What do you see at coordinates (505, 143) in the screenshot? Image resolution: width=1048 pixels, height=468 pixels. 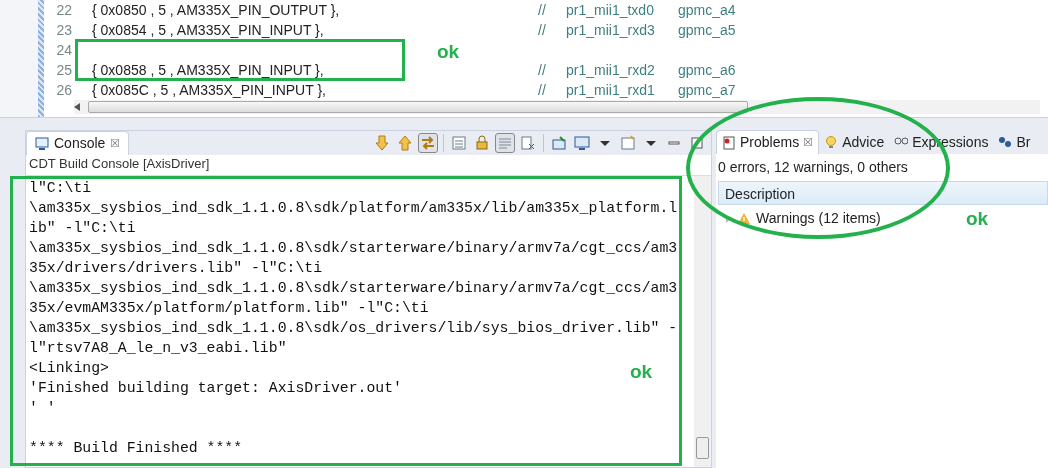 I see `text-lines-icon` at bounding box center [505, 143].